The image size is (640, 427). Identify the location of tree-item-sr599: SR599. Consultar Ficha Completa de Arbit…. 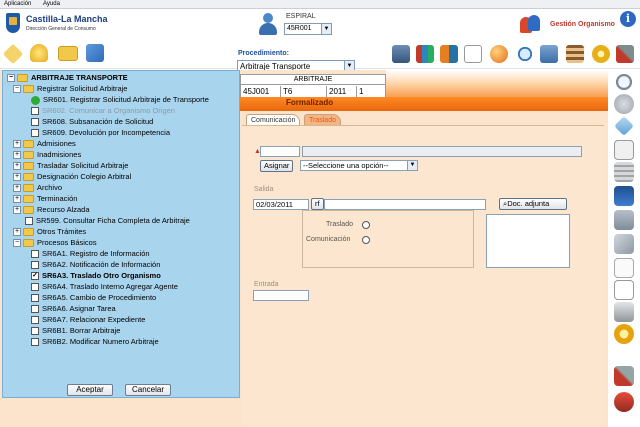
(107, 220).